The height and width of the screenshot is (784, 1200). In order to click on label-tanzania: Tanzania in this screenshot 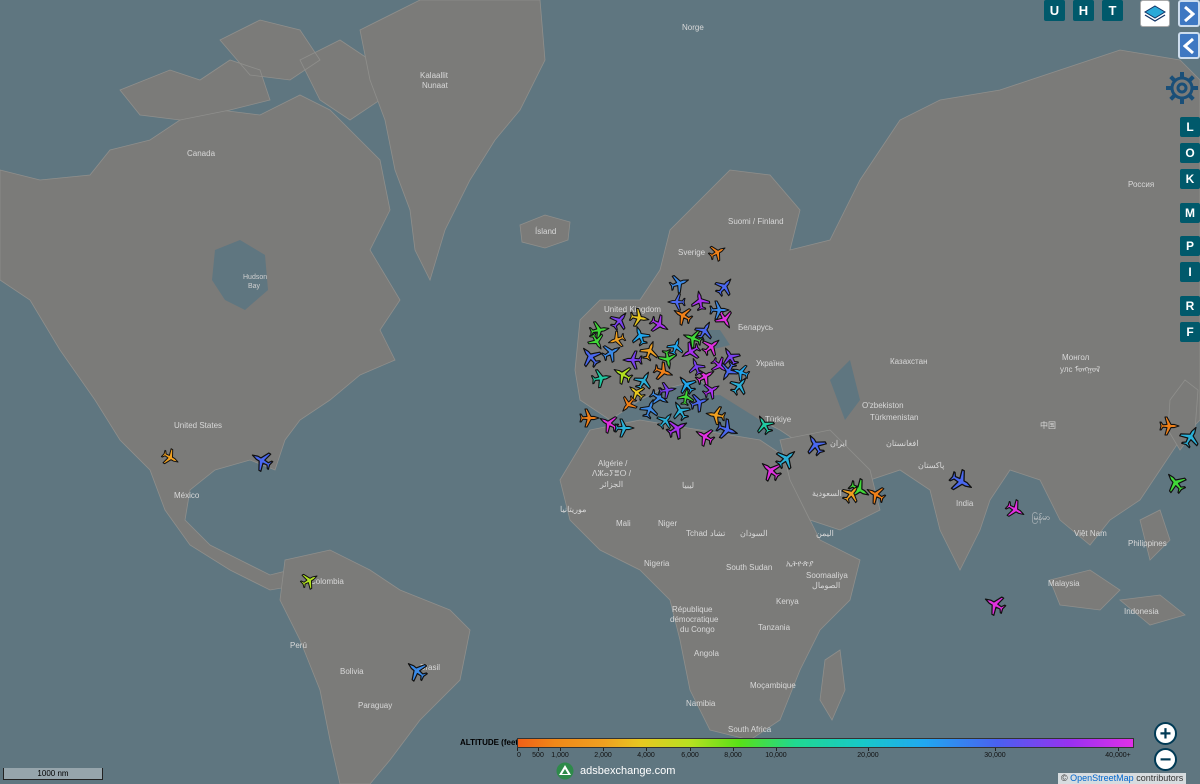, I will do `click(774, 627)`.